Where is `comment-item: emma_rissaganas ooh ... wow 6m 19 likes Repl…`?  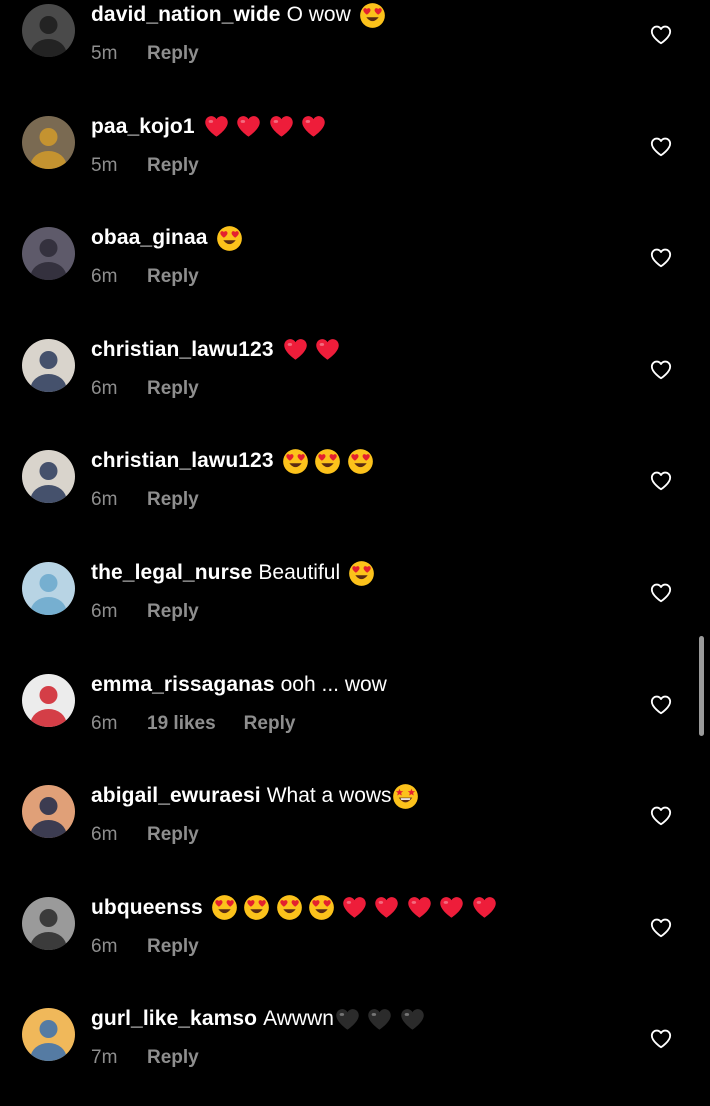 comment-item: emma_rissaganas ooh ... wow 6m 19 likes Repl… is located at coordinates (355, 722).